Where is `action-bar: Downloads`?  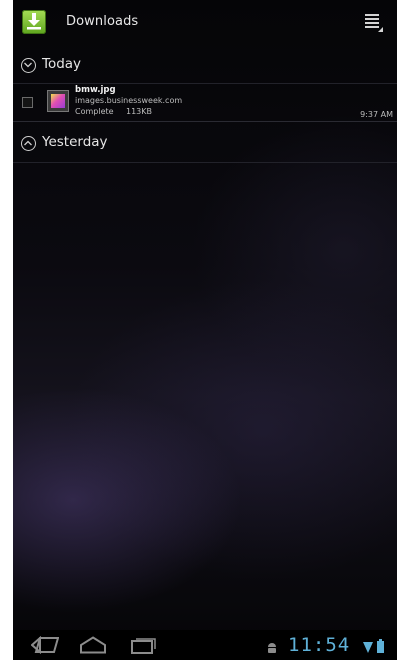 action-bar: Downloads is located at coordinates (205, 23).